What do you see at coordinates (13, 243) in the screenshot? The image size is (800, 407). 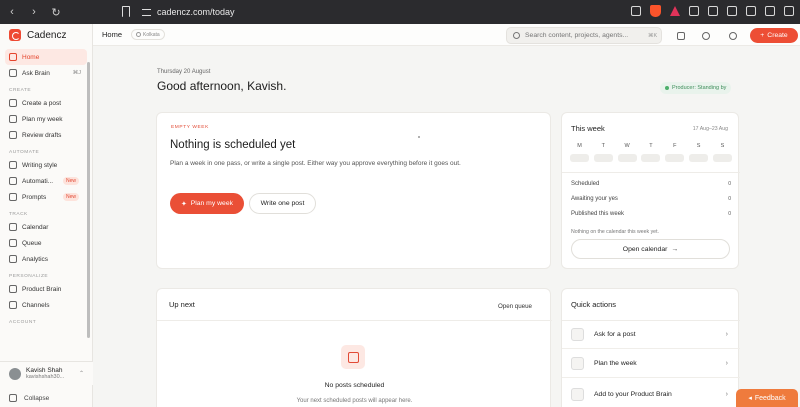 I see `queue-icon` at bounding box center [13, 243].